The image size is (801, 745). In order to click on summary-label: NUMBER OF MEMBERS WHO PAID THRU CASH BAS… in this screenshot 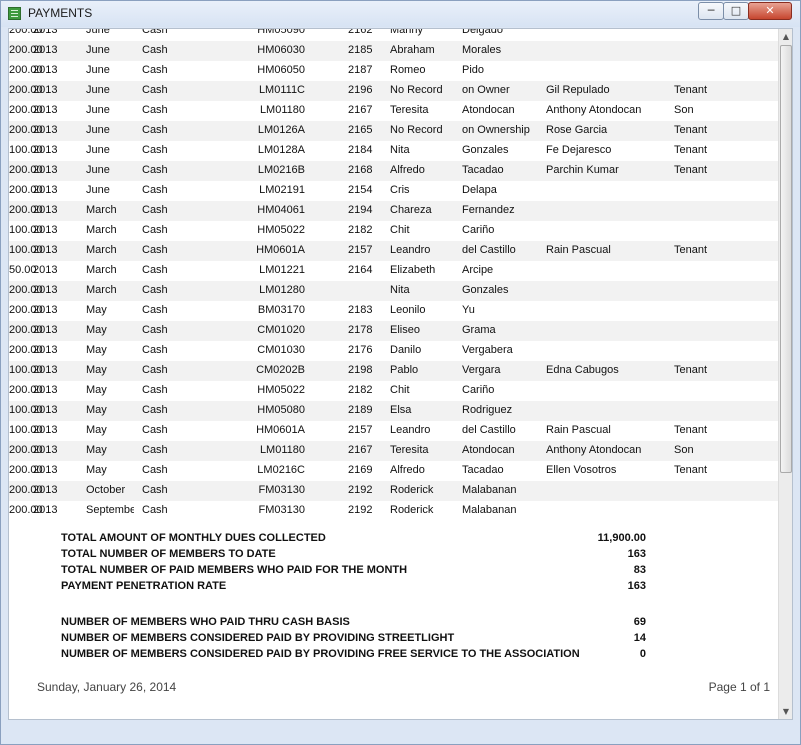, I will do `click(205, 622)`.